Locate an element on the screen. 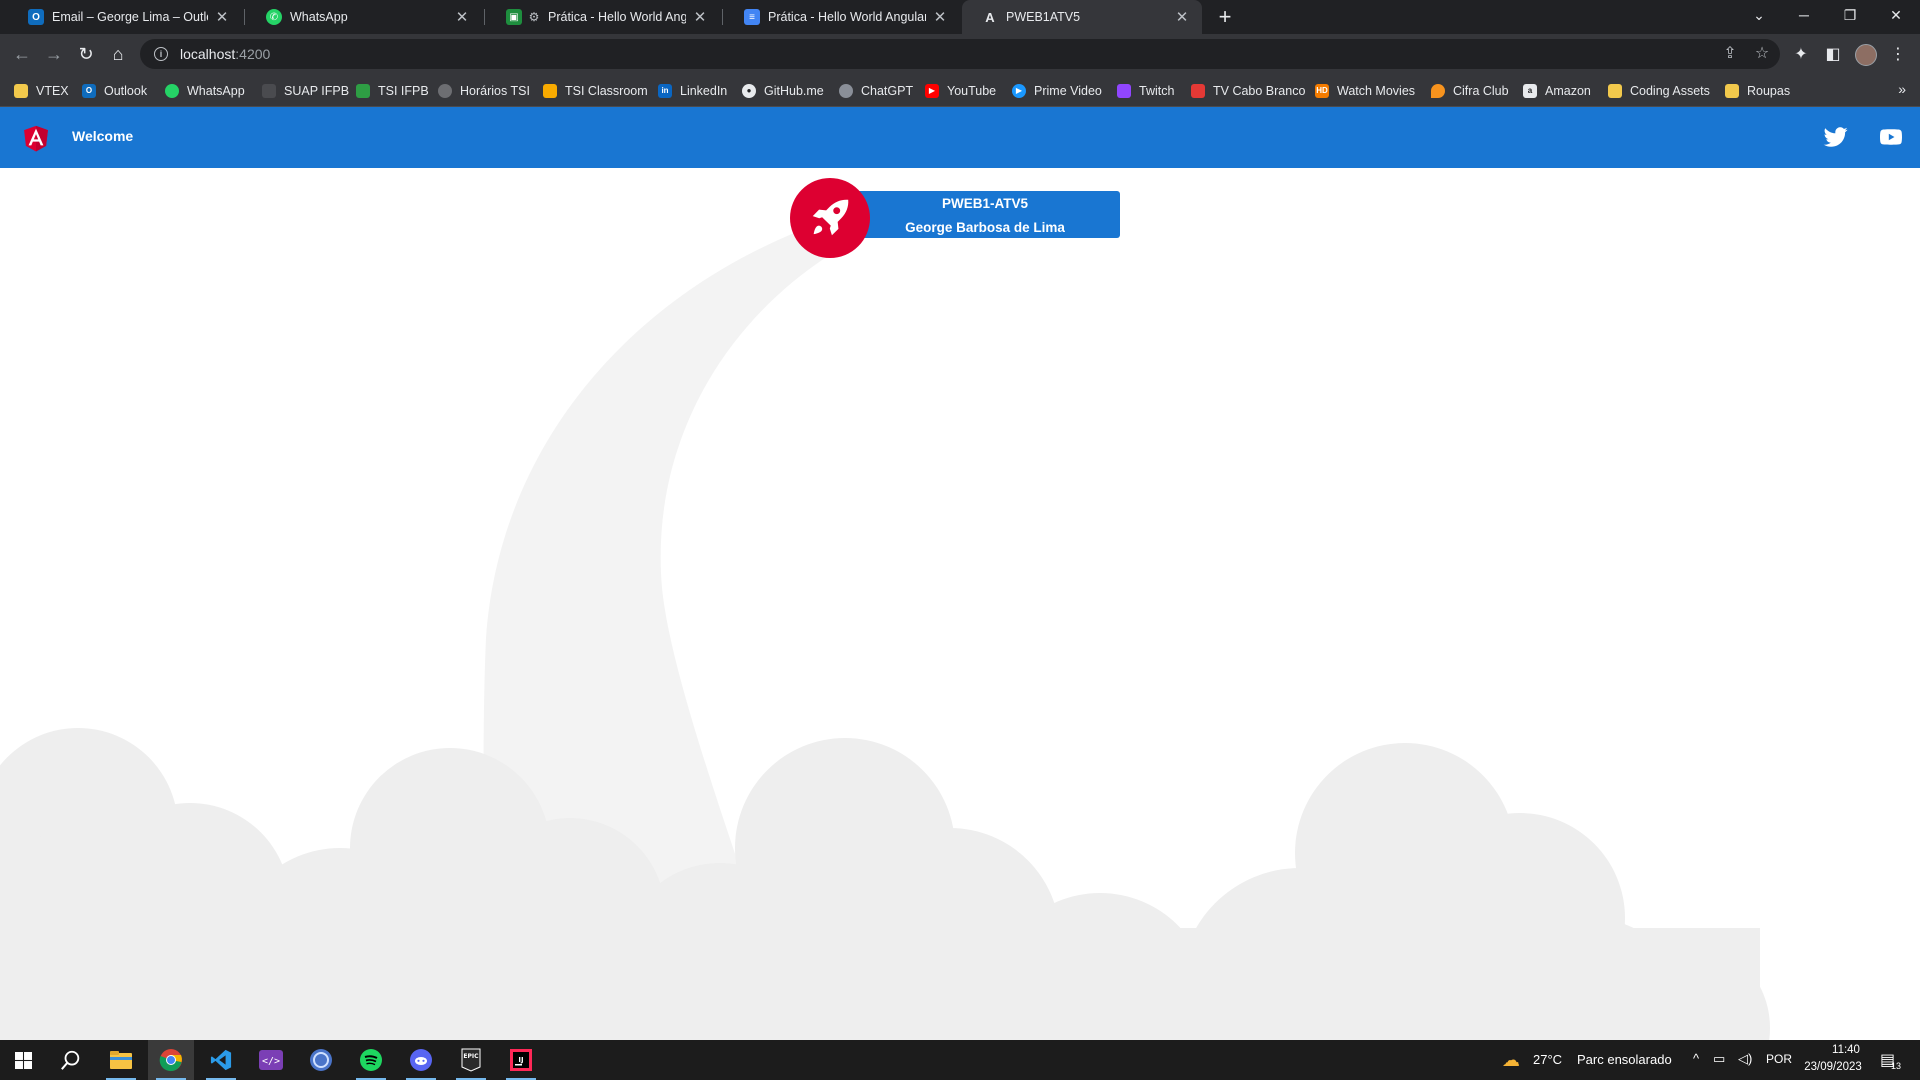 This screenshot has height=1080, width=1920. bookmark-tsi-classroom: TSI Classroom is located at coordinates (595, 90).